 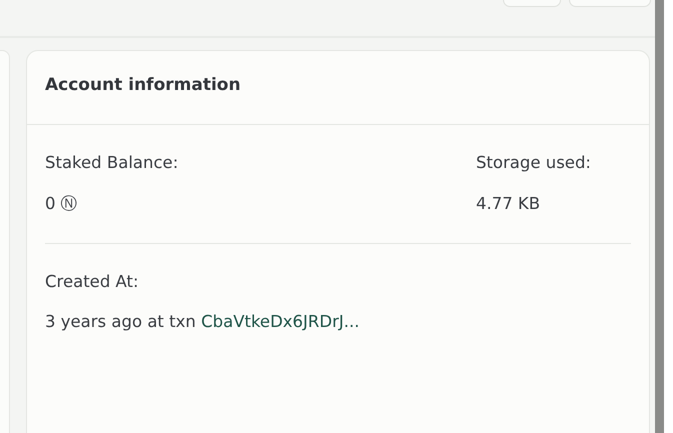 I want to click on field-value: 0 Ⓝ, so click(x=62, y=203).